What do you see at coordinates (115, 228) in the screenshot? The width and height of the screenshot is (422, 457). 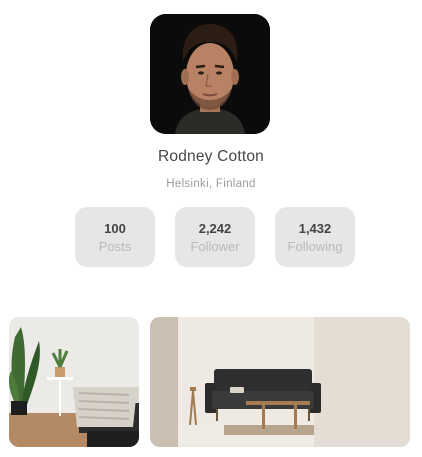 I see `posts-count: 100` at bounding box center [115, 228].